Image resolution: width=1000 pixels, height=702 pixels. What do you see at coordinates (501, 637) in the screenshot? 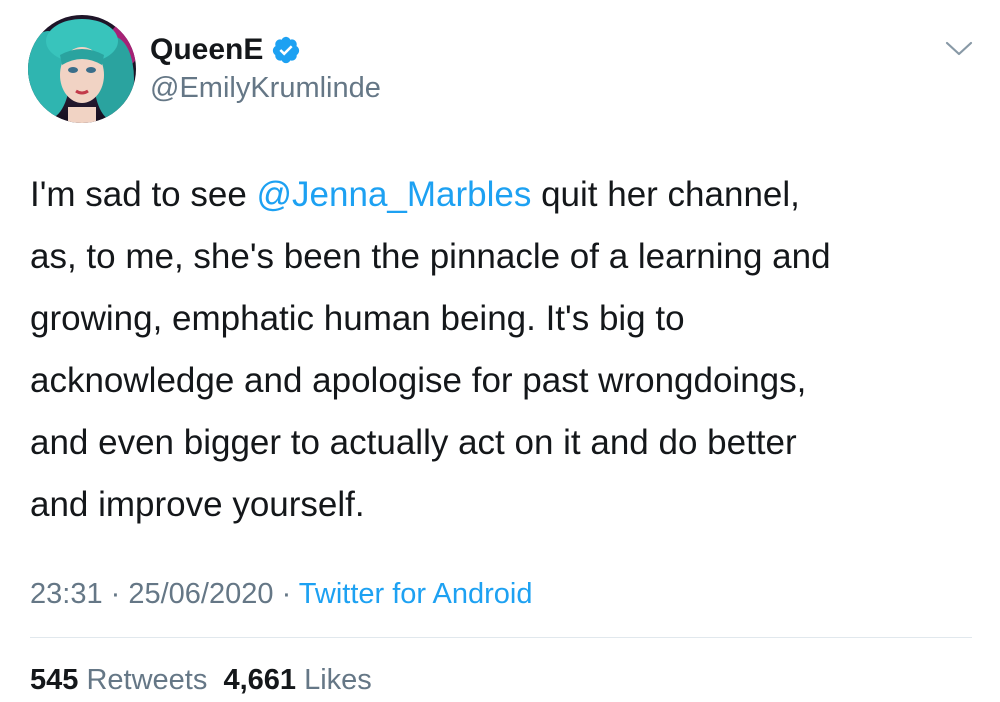
I see `divider` at bounding box center [501, 637].